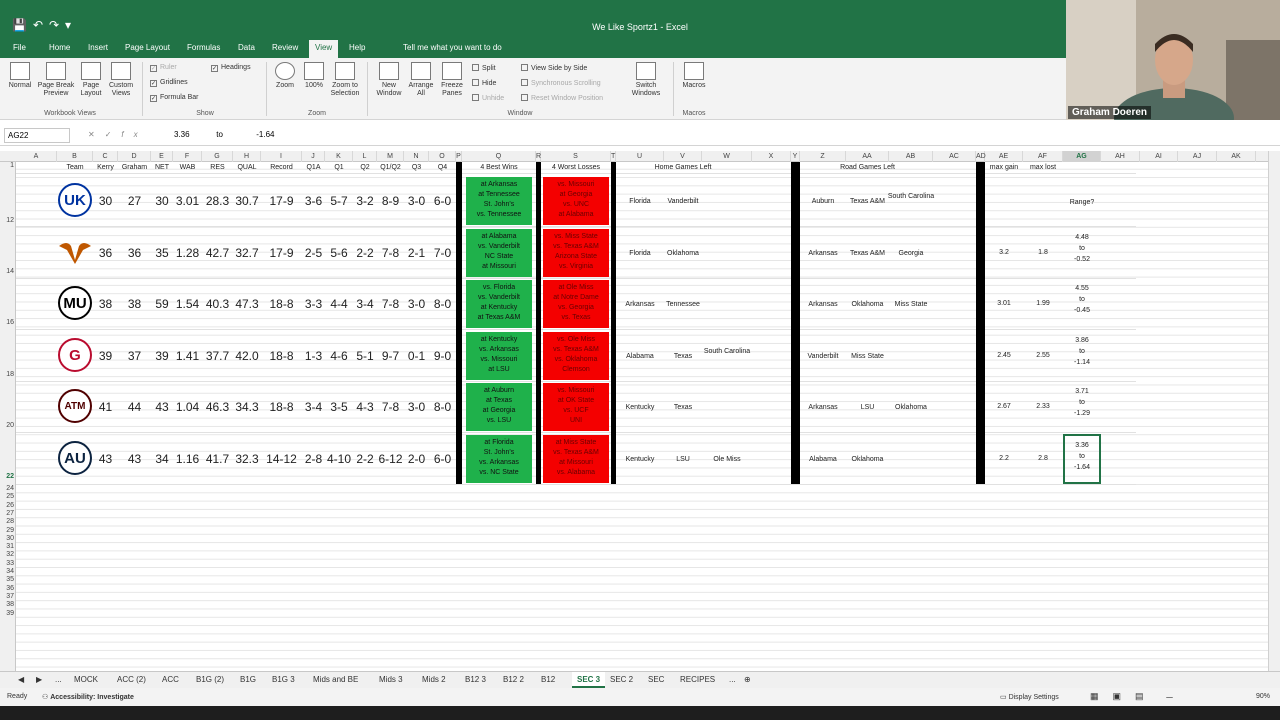 The image size is (1280, 720). What do you see at coordinates (1236, 156) in the screenshot?
I see `column-header-AK: AK` at bounding box center [1236, 156].